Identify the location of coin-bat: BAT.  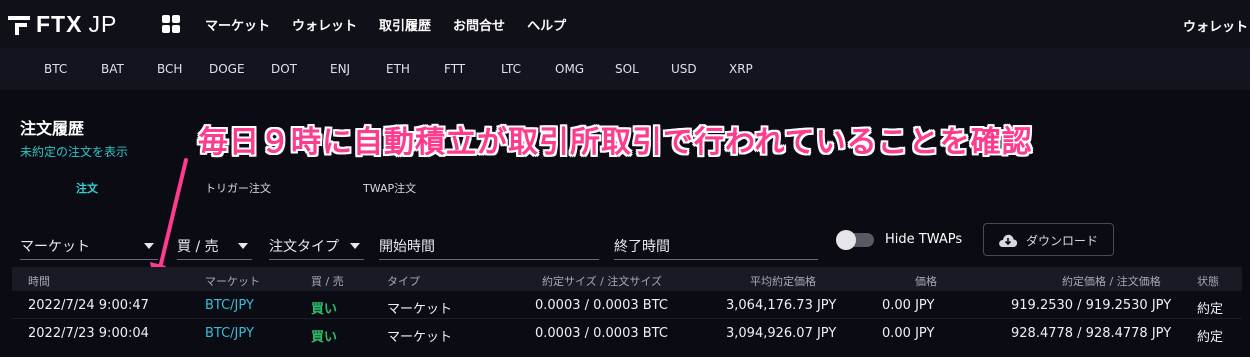
(112, 69).